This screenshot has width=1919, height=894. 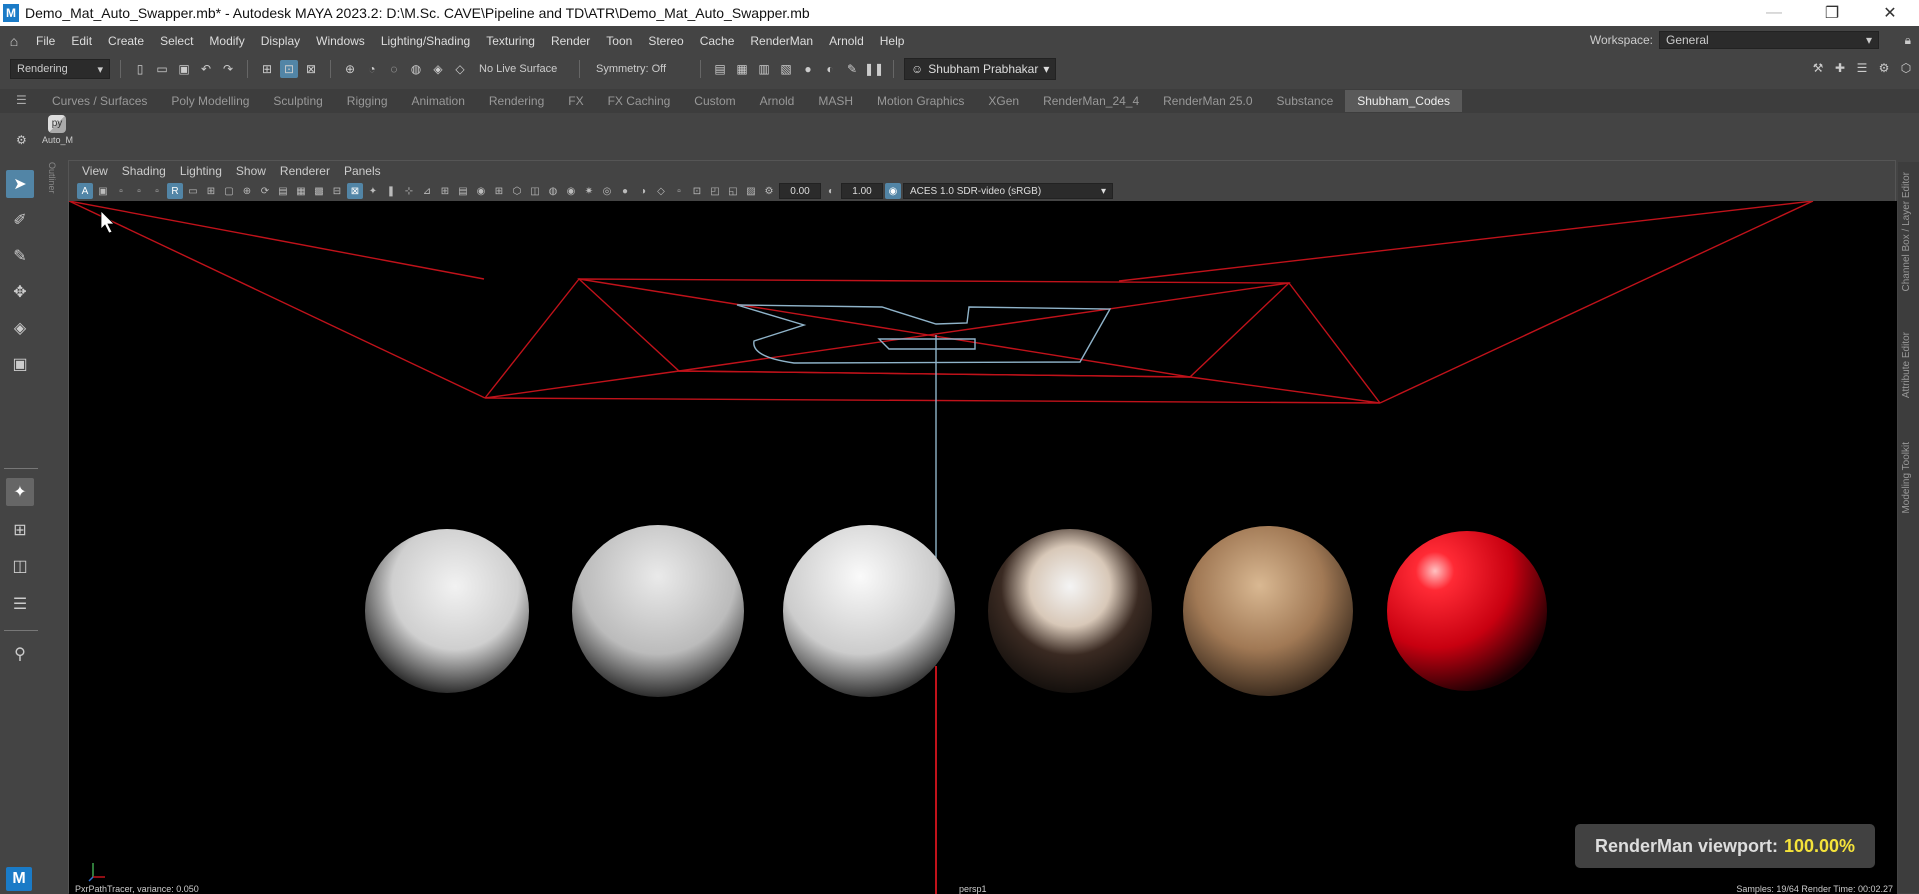 What do you see at coordinates (20, 604) in the screenshot?
I see `outliner-layout-icon: ☰` at bounding box center [20, 604].